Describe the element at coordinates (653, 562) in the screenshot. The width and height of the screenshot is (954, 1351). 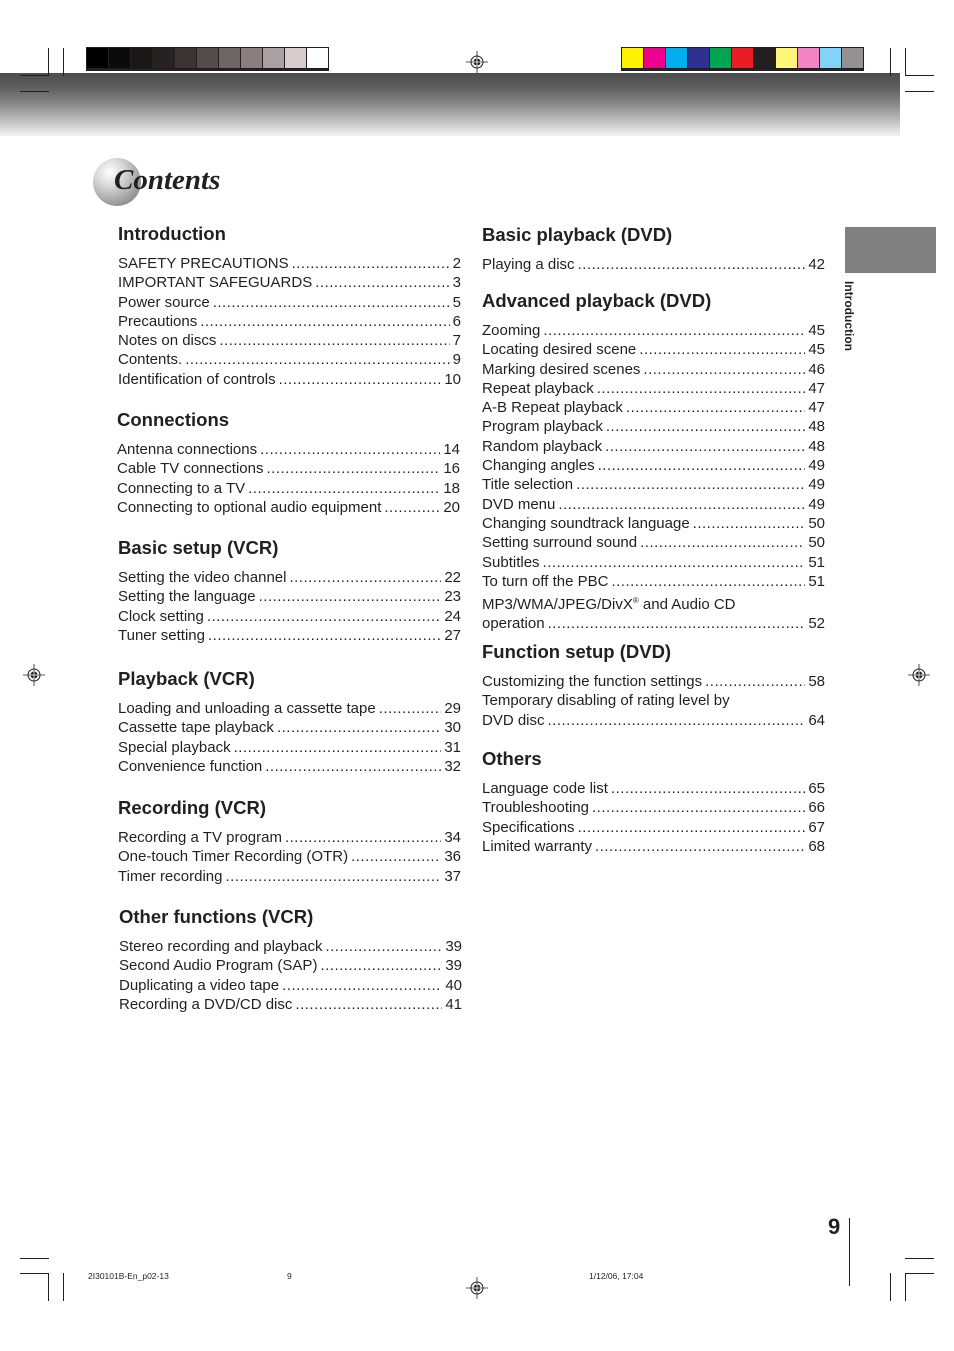
I see `toc-entry: Subtitles 51` at that location.